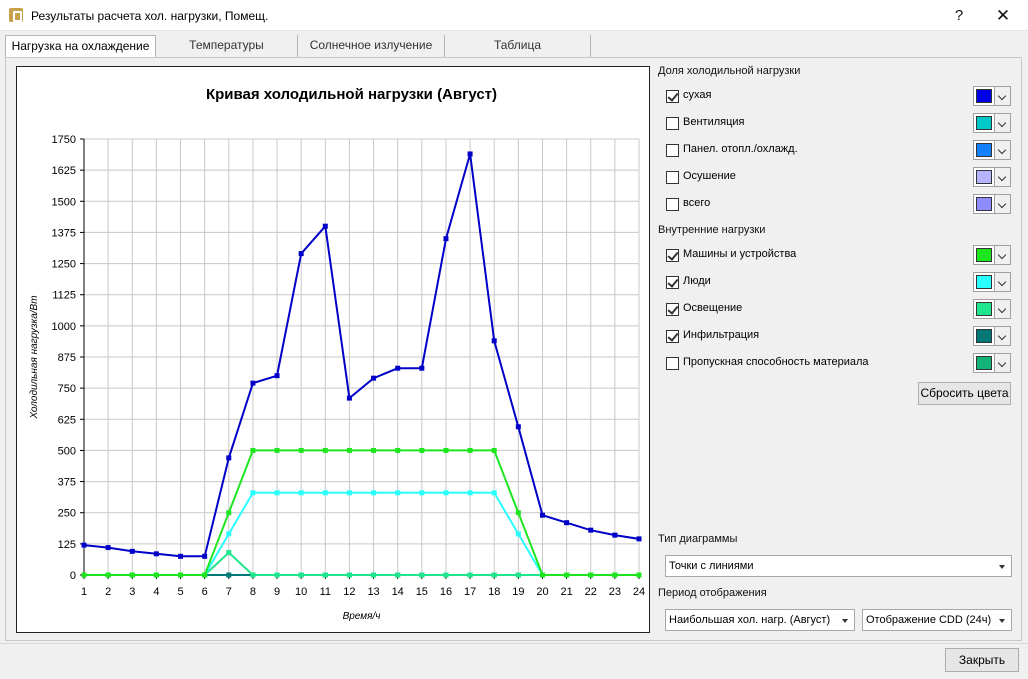 The image size is (1028, 679). What do you see at coordinates (64, 296) in the screenshot?
I see `y-tick-label: 1125` at bounding box center [64, 296].